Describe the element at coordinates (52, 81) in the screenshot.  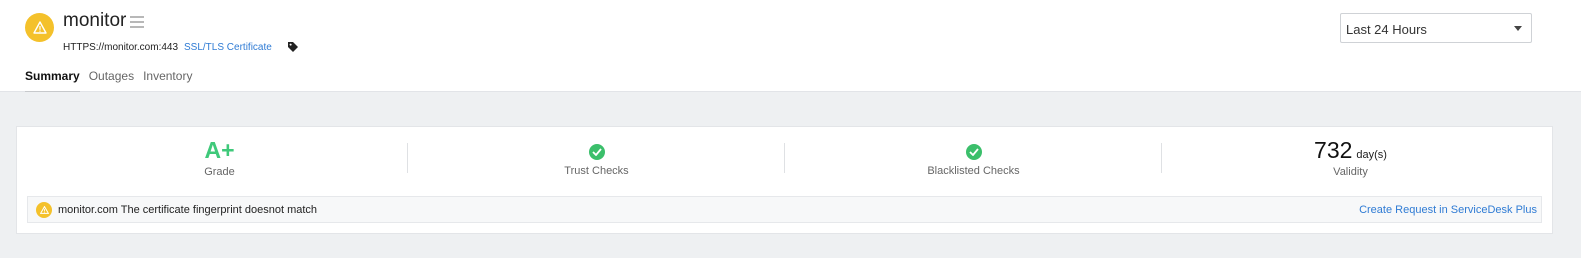
I see `tab-summary: Summary` at that location.